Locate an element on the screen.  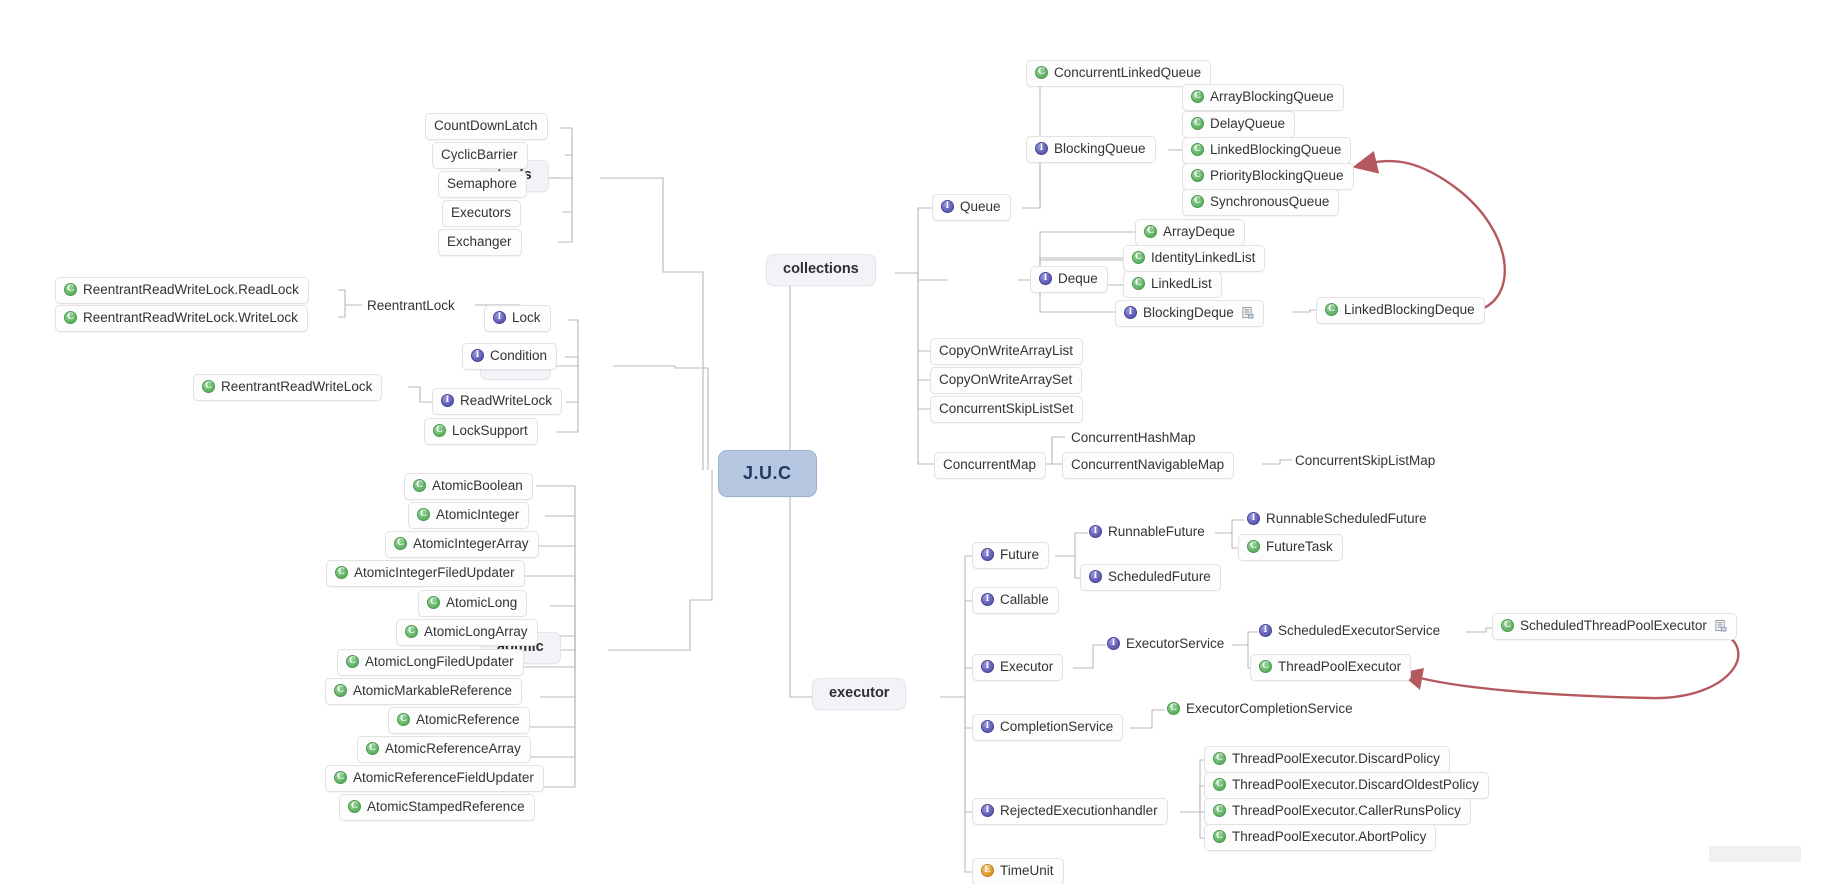
node-label: AtomicIntegerArray is located at coordinates (471, 543).